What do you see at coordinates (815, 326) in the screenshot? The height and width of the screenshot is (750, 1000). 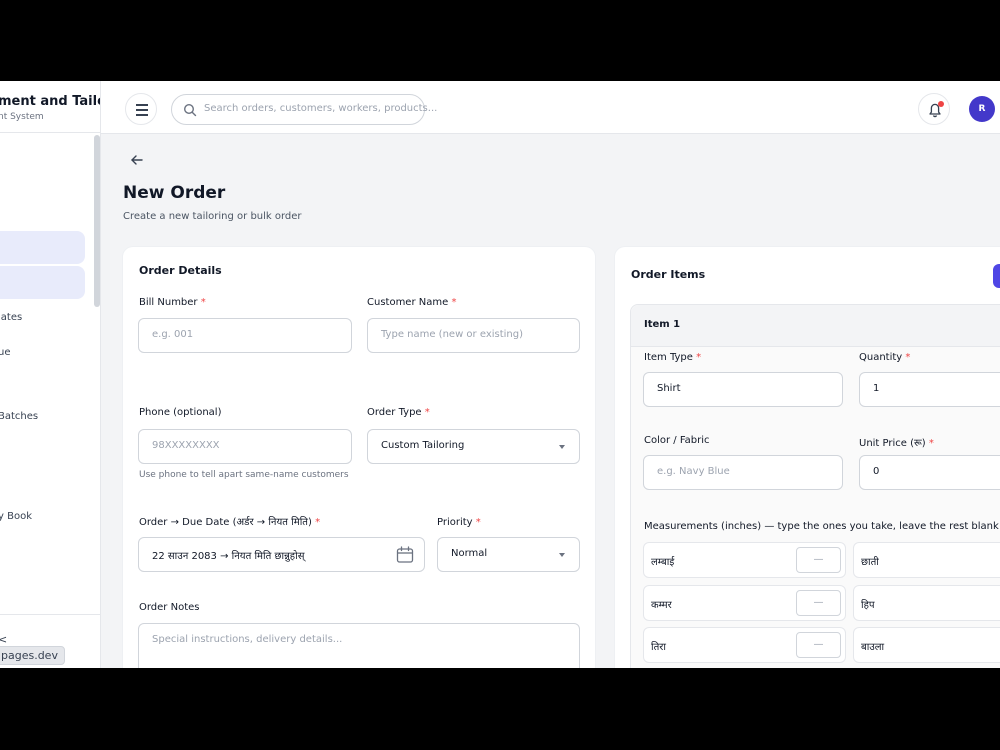 I see `item-header: Item 1` at bounding box center [815, 326].